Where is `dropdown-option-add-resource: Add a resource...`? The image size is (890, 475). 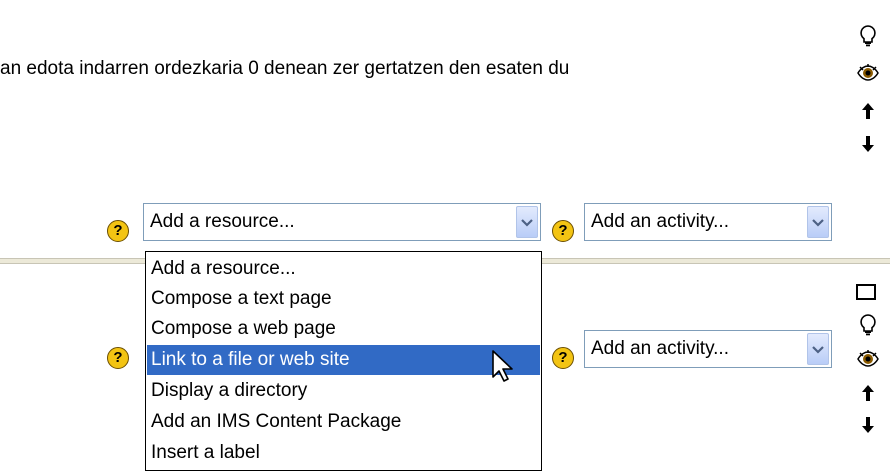
dropdown-option-add-resource: Add a resource... is located at coordinates (343, 269).